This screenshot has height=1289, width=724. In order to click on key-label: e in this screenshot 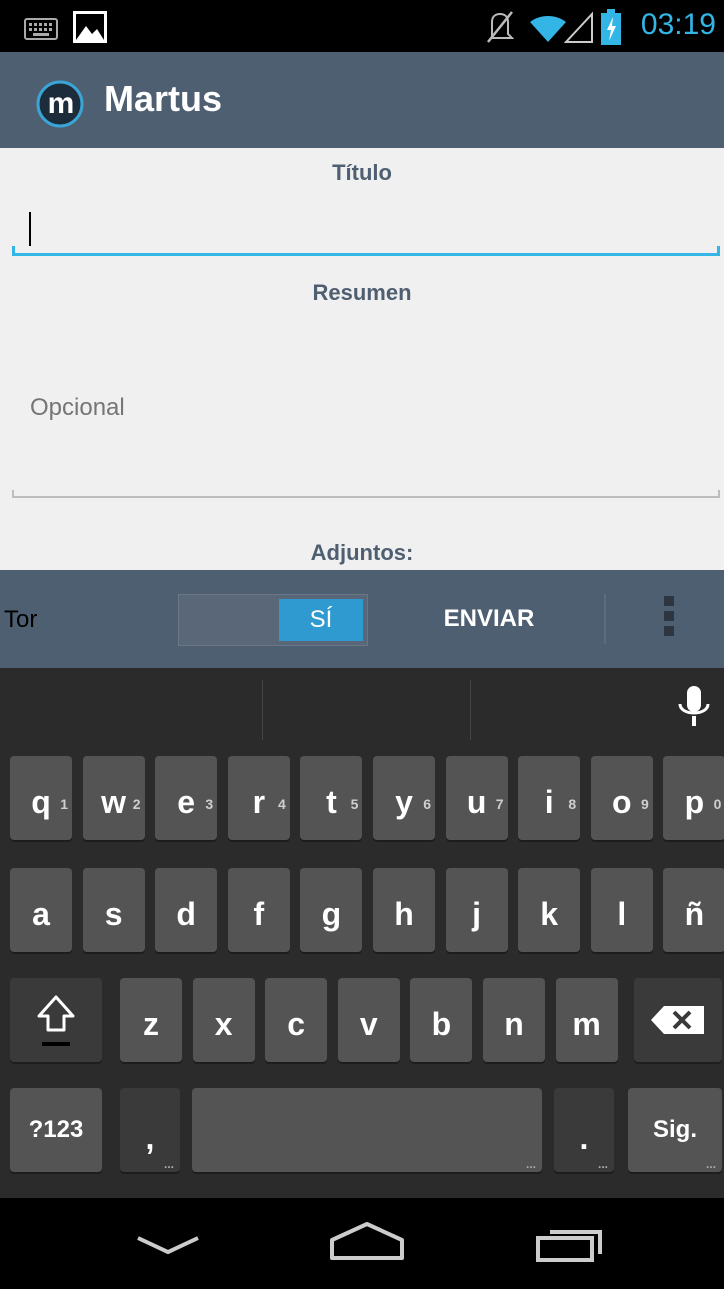, I will do `click(186, 802)`.